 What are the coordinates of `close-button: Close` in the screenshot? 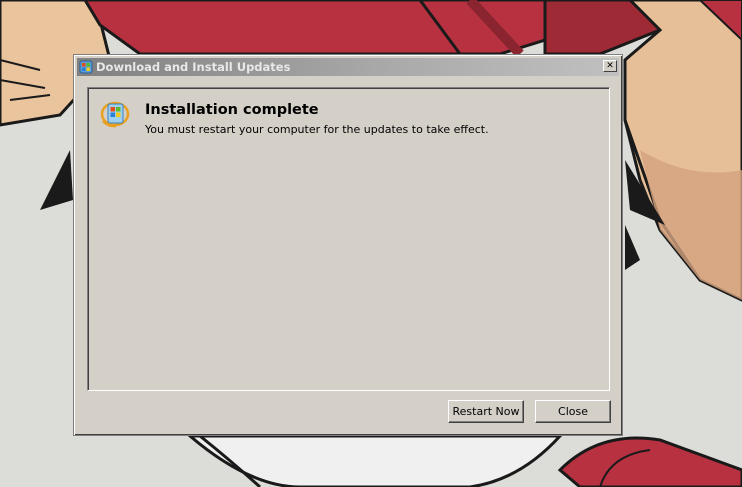 It's located at (573, 411).